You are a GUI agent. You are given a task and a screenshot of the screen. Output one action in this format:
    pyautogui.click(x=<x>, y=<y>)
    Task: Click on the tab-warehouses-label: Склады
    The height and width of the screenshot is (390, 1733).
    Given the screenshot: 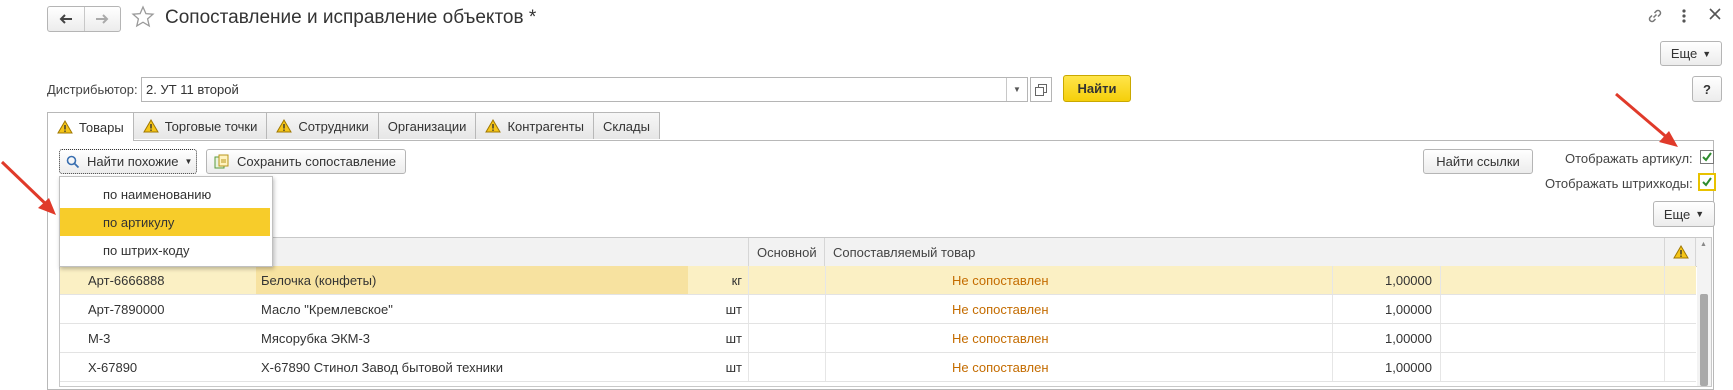 What is the action you would take?
    pyautogui.click(x=626, y=126)
    